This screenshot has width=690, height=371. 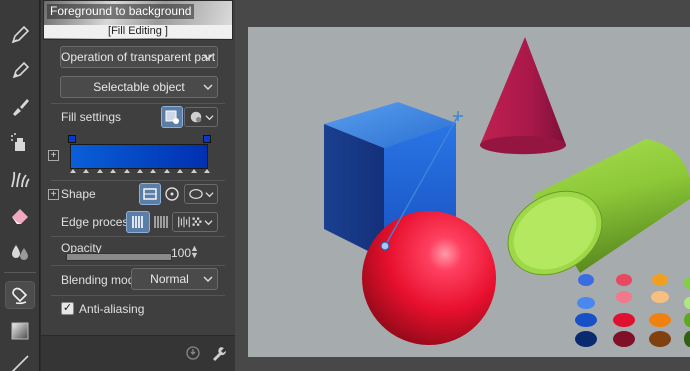 I want to click on fill-layer-button, so click(x=172, y=117).